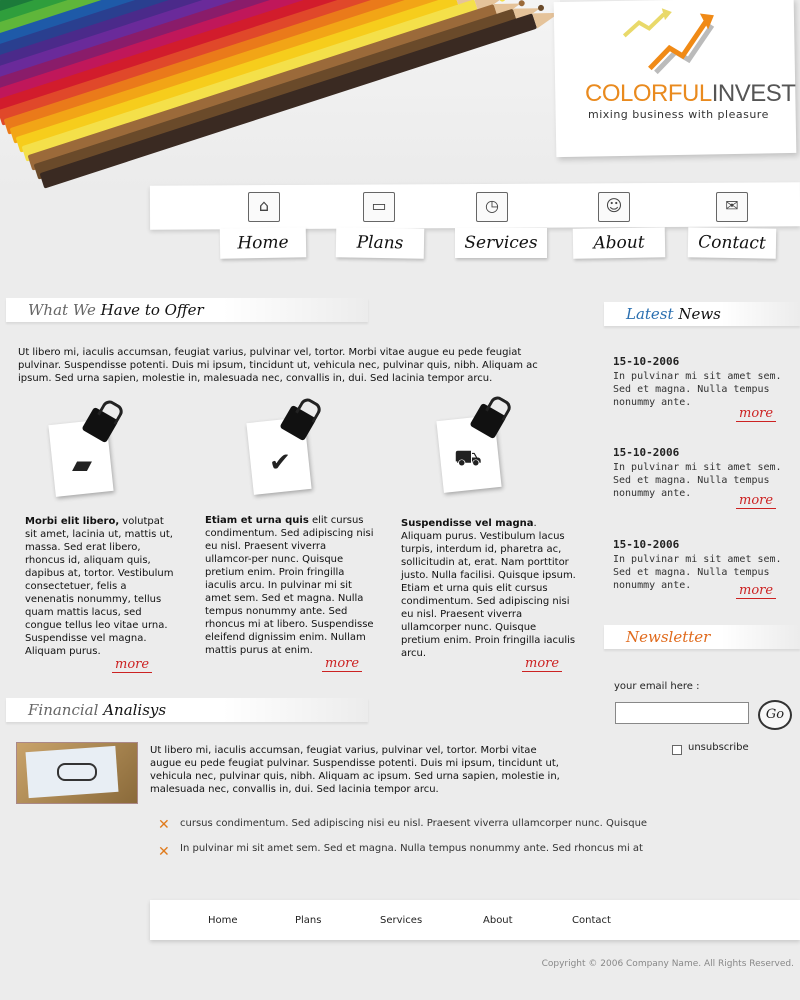 The height and width of the screenshot is (1000, 800). I want to click on logo: COLORFULINVEST, so click(690, 94).